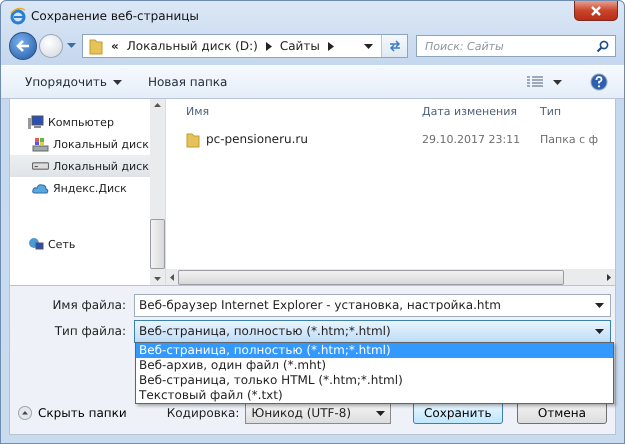 The height and width of the screenshot is (444, 625). Describe the element at coordinates (516, 46) in the screenshot. I see `search-field: Поиск: Сайты` at that location.